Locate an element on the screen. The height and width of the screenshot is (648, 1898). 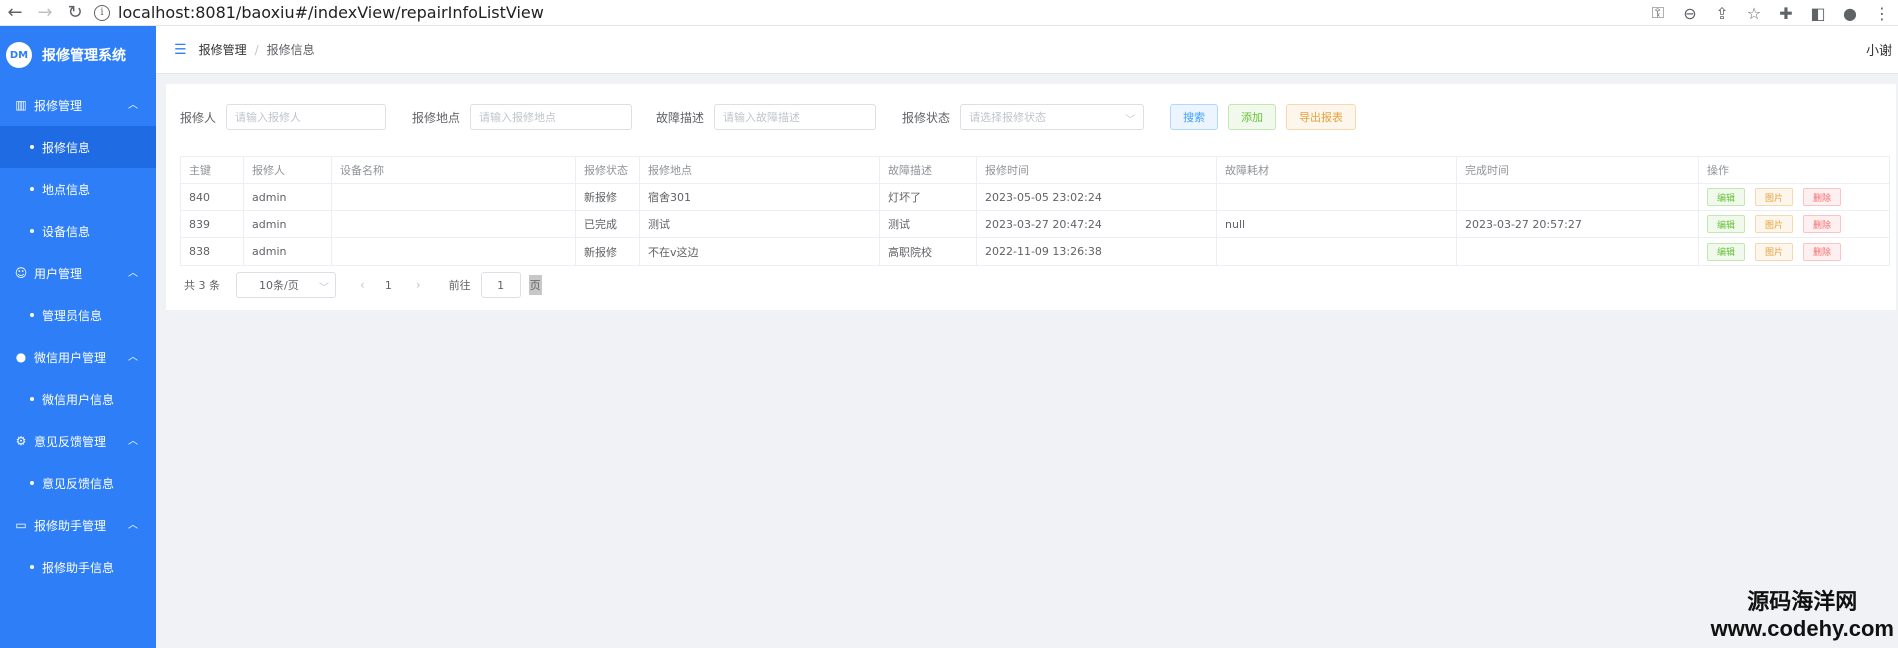
location-input: 请输入报修地点 is located at coordinates (551, 117).